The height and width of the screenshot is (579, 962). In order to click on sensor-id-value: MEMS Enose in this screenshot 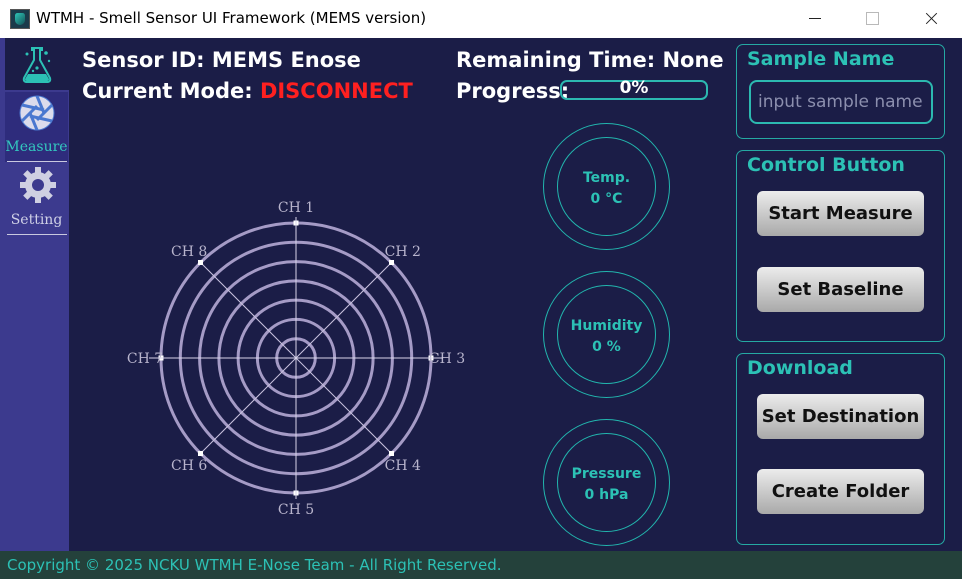, I will do `click(286, 60)`.